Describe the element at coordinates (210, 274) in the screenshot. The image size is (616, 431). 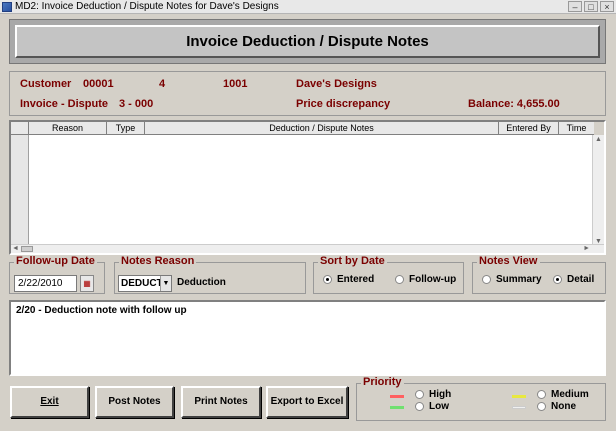
I see `notes-reason-group: Notes Reason DEDUCT ▼ Deduction` at that location.